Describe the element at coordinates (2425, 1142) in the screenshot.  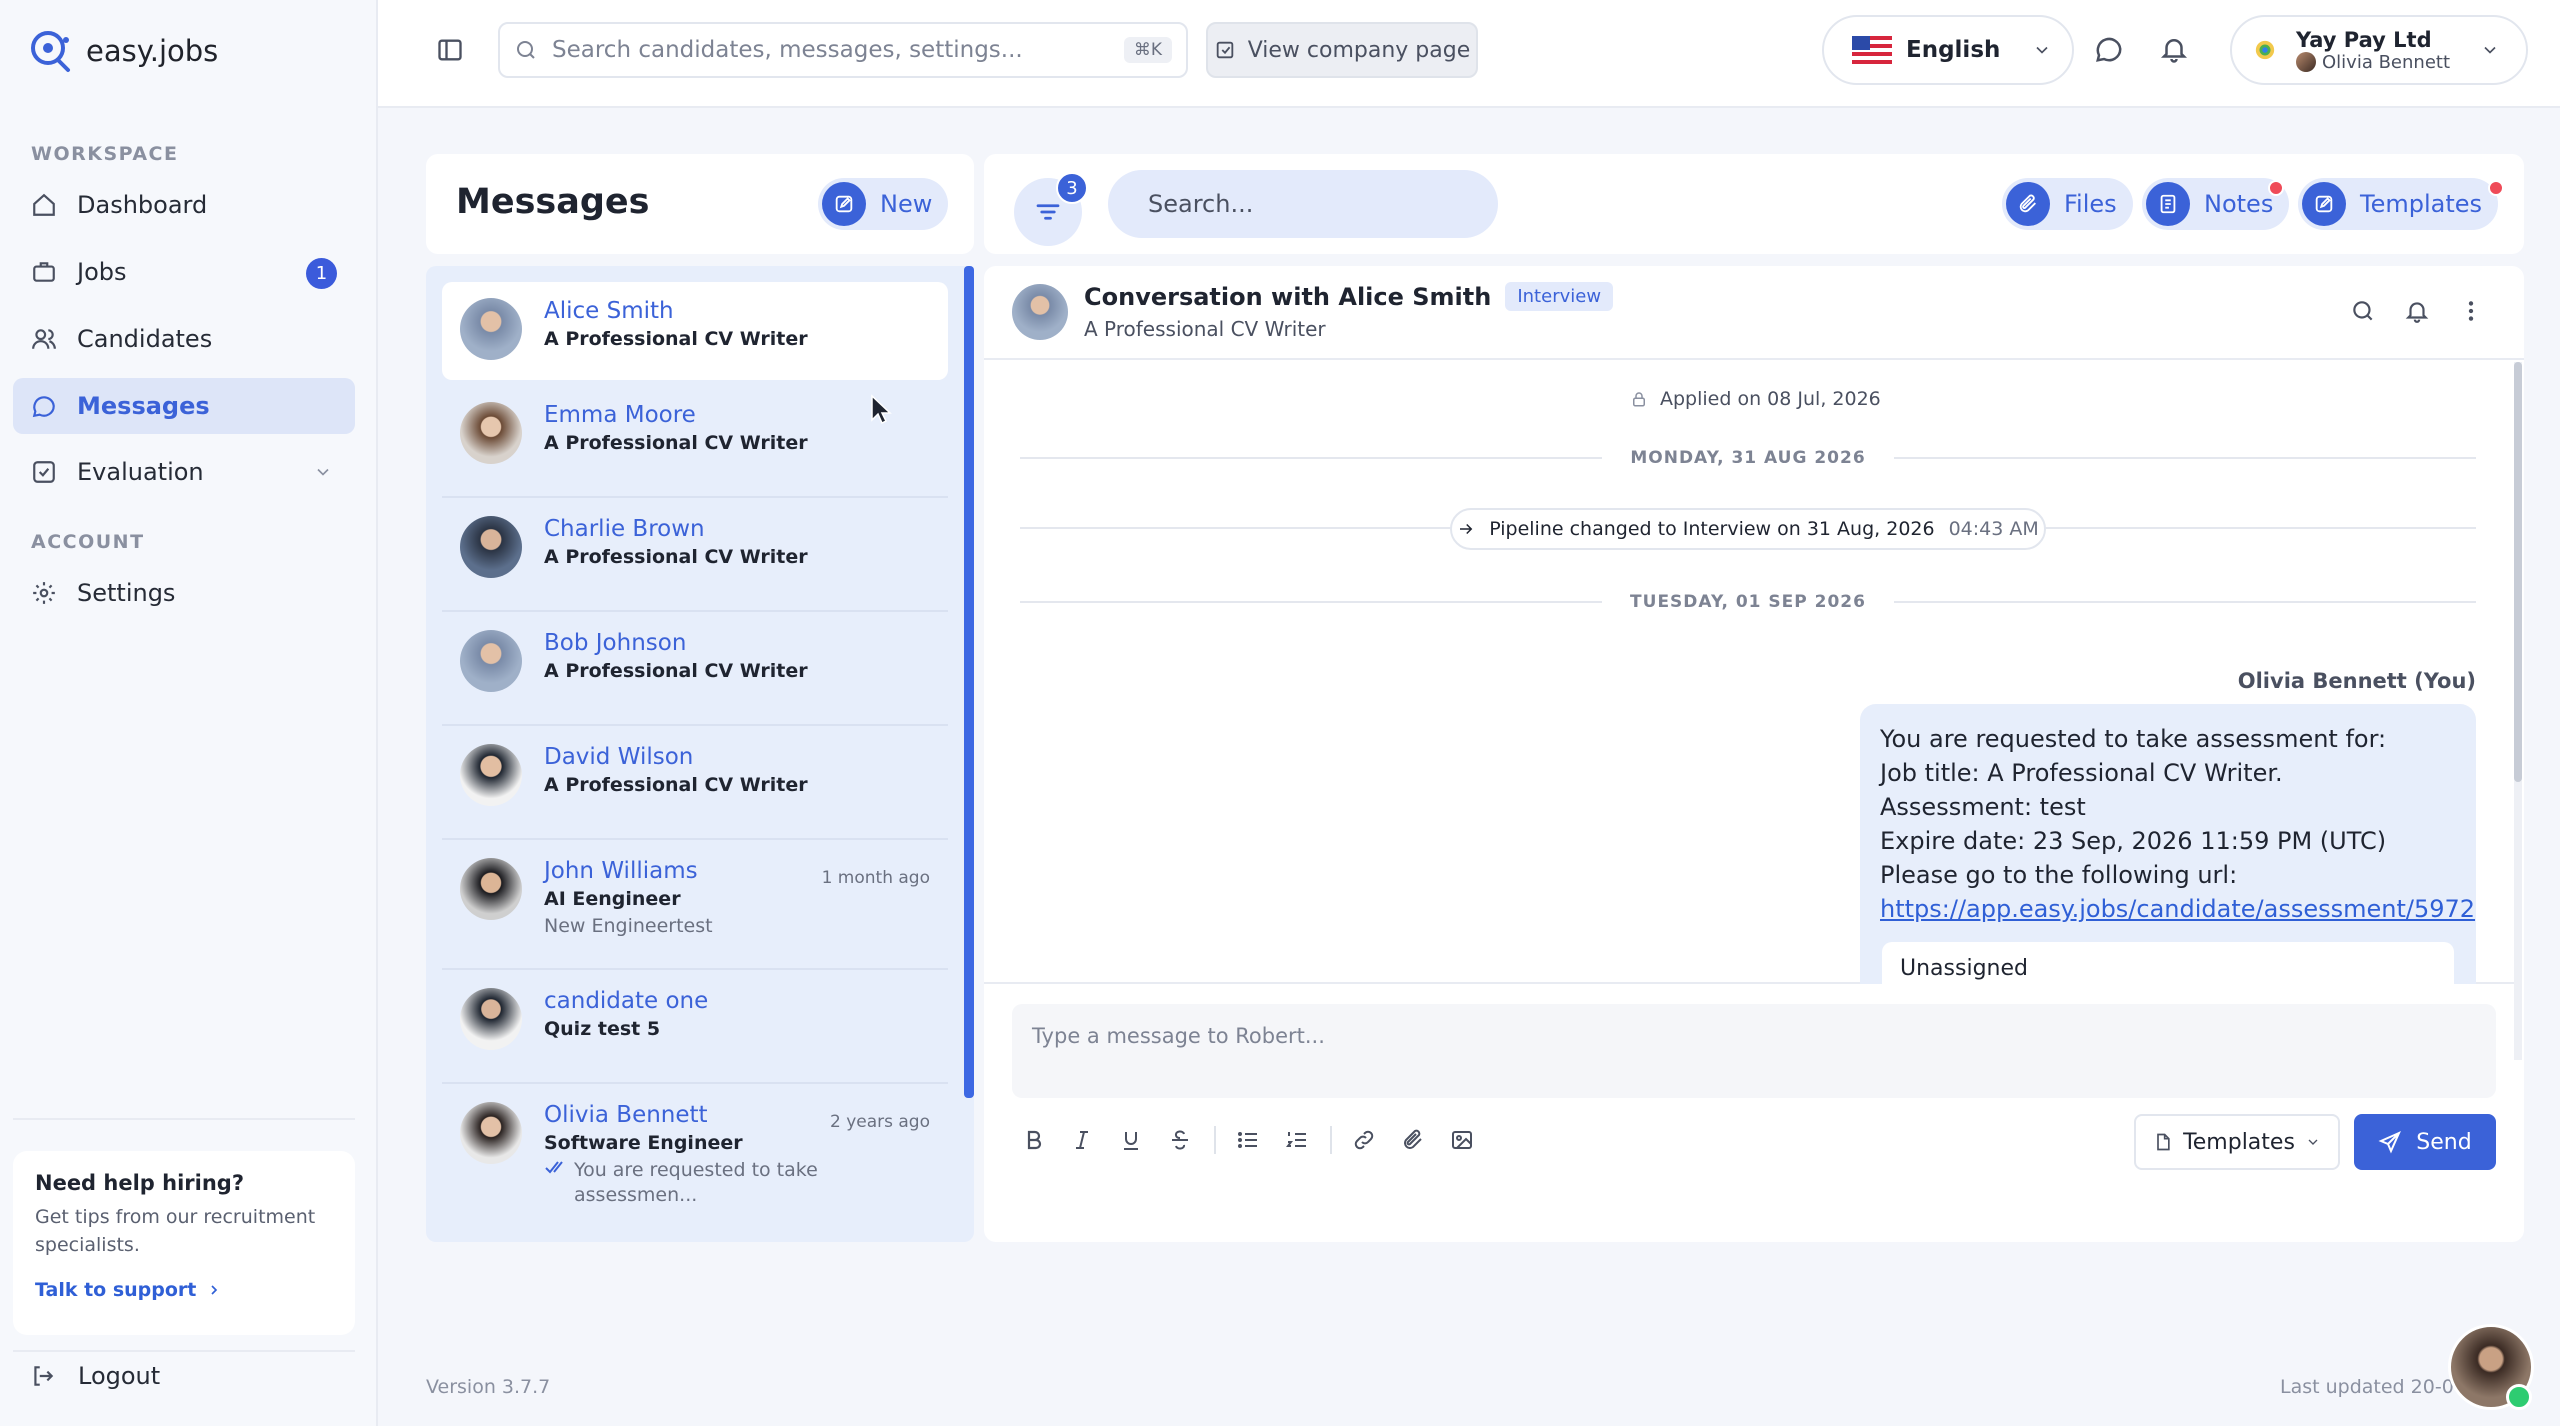
I see `send-button: Send` at that location.